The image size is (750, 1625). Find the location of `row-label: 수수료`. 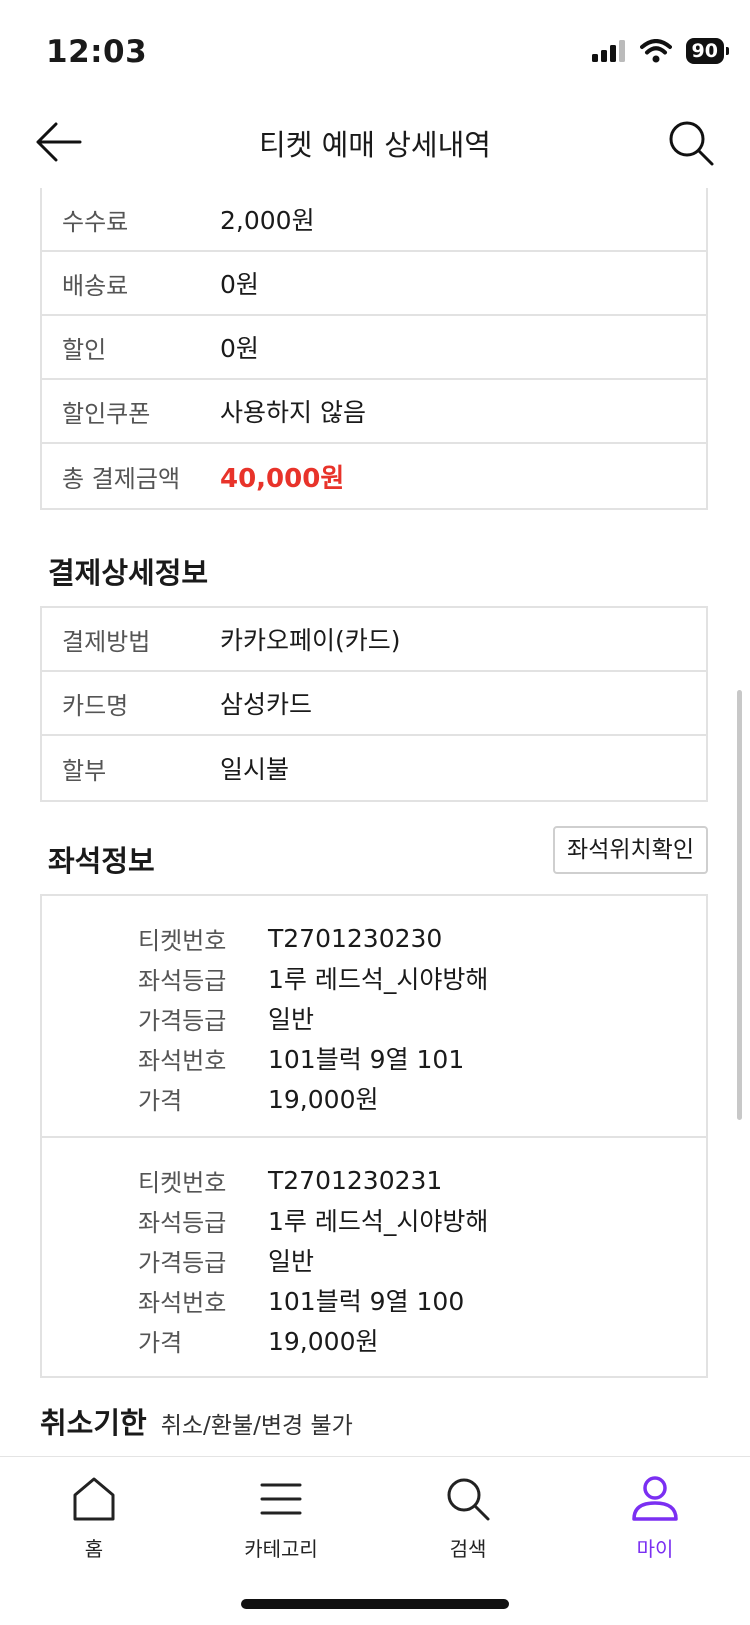

row-label: 수수료 is located at coordinates (95, 221).